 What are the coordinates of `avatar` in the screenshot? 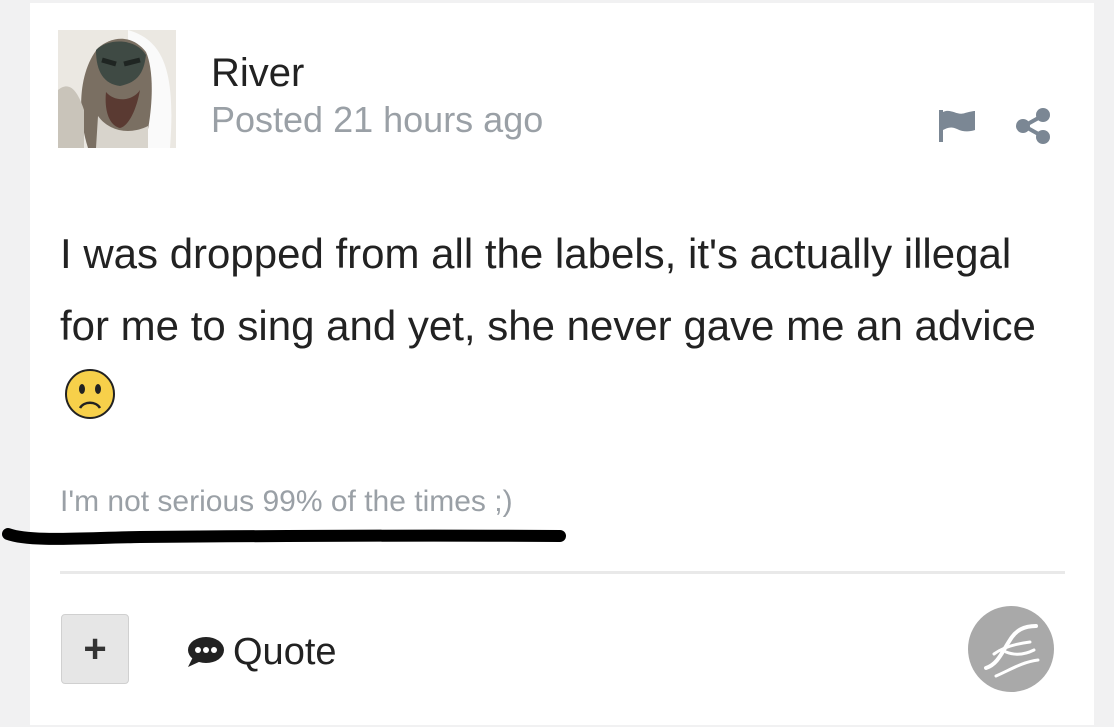 It's located at (117, 89).